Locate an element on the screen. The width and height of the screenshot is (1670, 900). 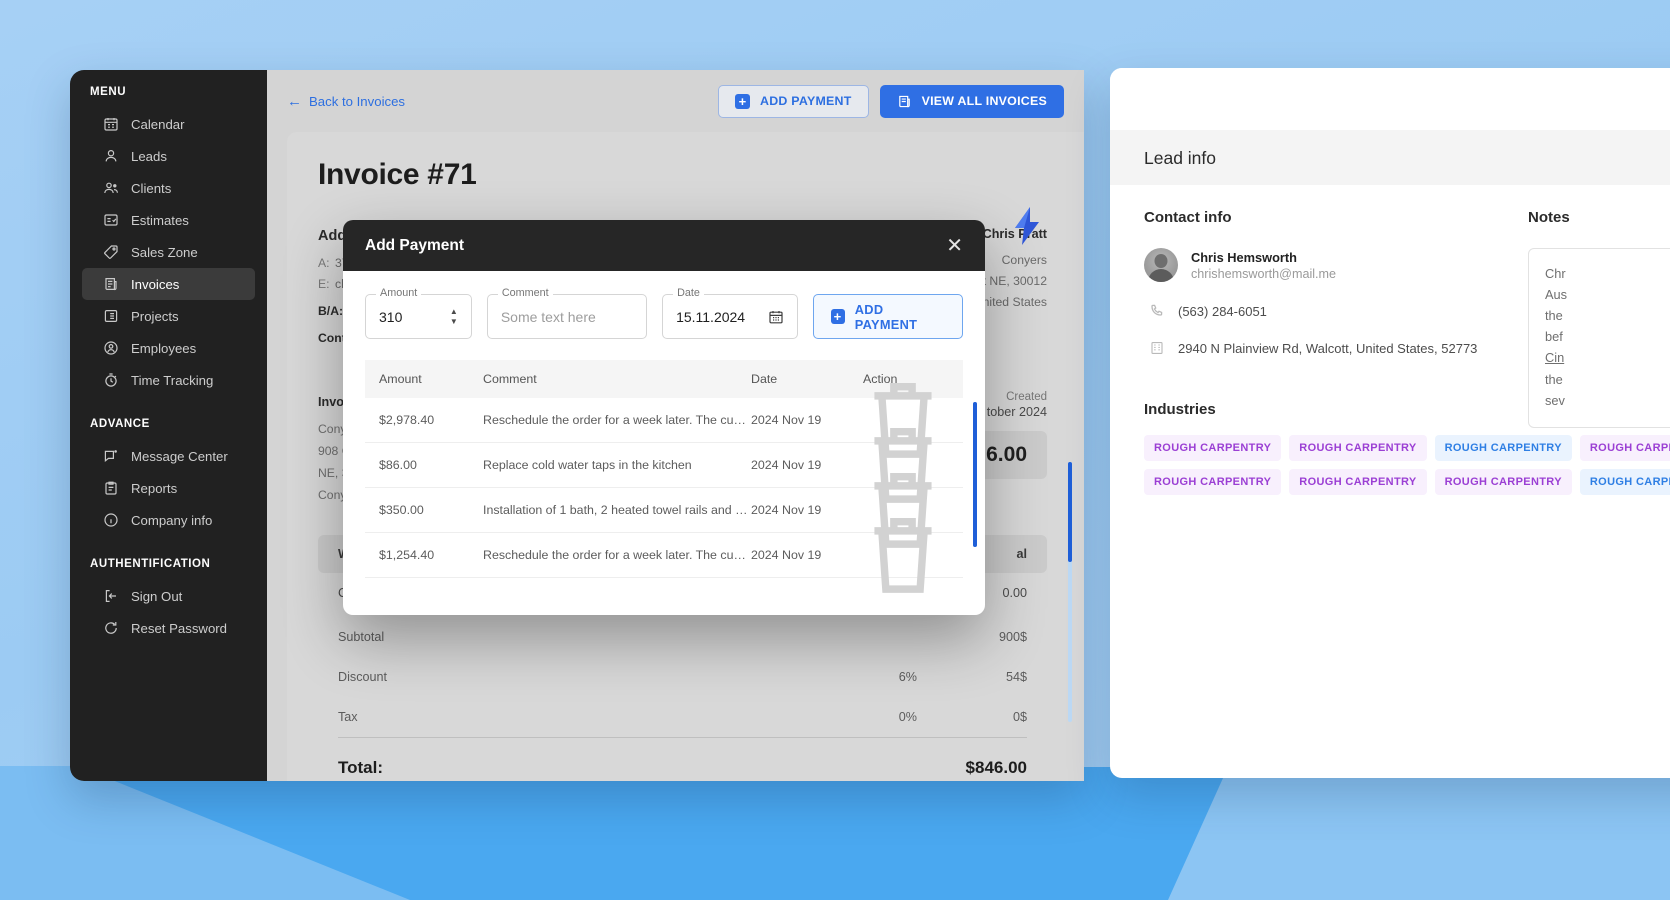
comment-legend: Comment is located at coordinates (525, 293).